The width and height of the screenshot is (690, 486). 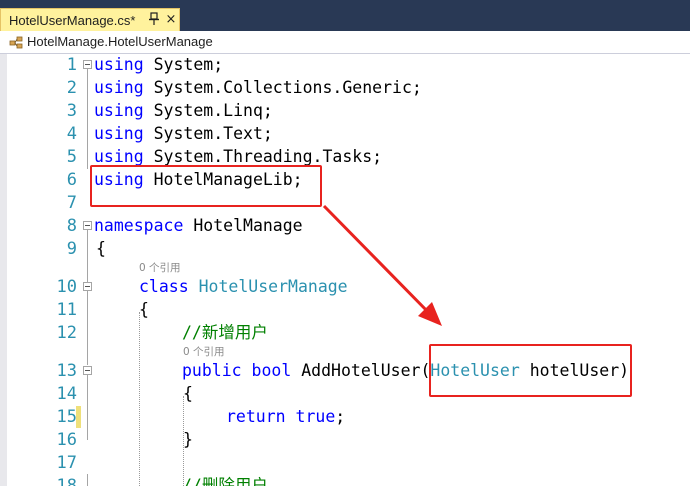 I want to click on keyword: true, so click(x=315, y=416).